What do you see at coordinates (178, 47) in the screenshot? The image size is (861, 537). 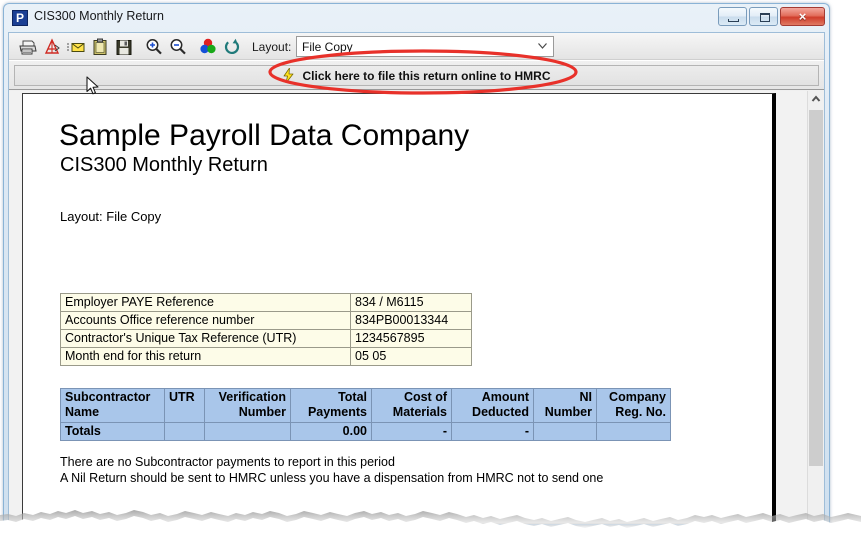 I see `zoom-out-icon` at bounding box center [178, 47].